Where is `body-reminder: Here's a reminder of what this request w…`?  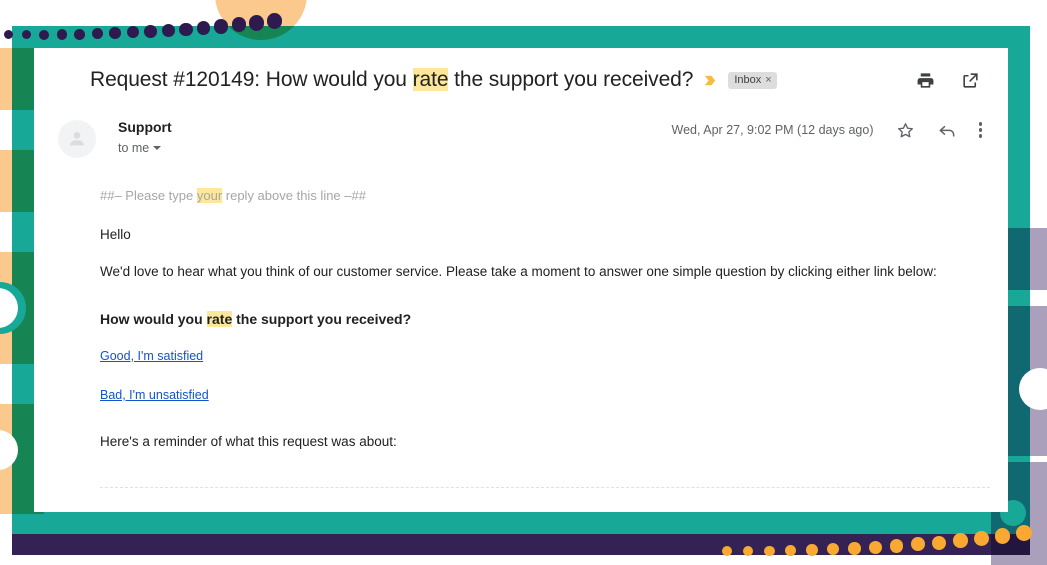
body-reminder: Here's a reminder of what this request w… is located at coordinates (248, 441).